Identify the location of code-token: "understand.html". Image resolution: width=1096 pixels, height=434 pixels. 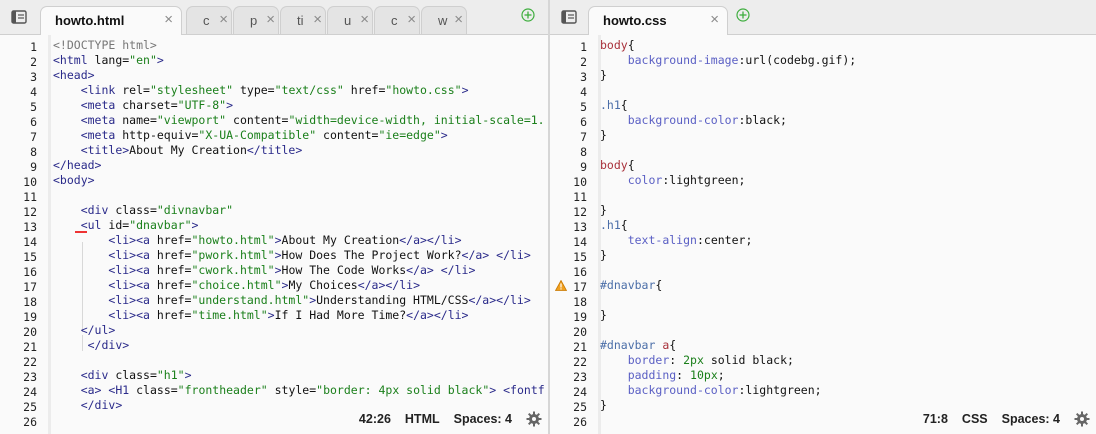
(250, 300).